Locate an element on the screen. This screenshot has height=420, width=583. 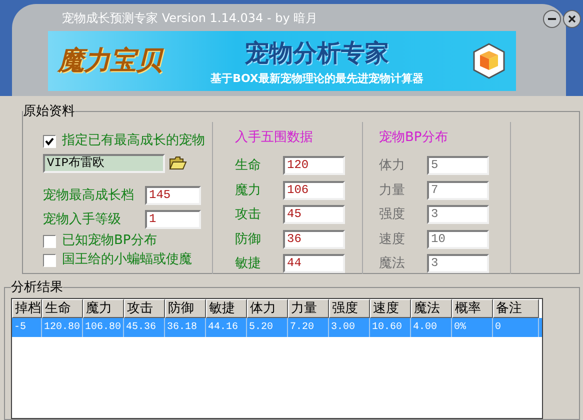
table-cell: 0% is located at coordinates (472, 327).